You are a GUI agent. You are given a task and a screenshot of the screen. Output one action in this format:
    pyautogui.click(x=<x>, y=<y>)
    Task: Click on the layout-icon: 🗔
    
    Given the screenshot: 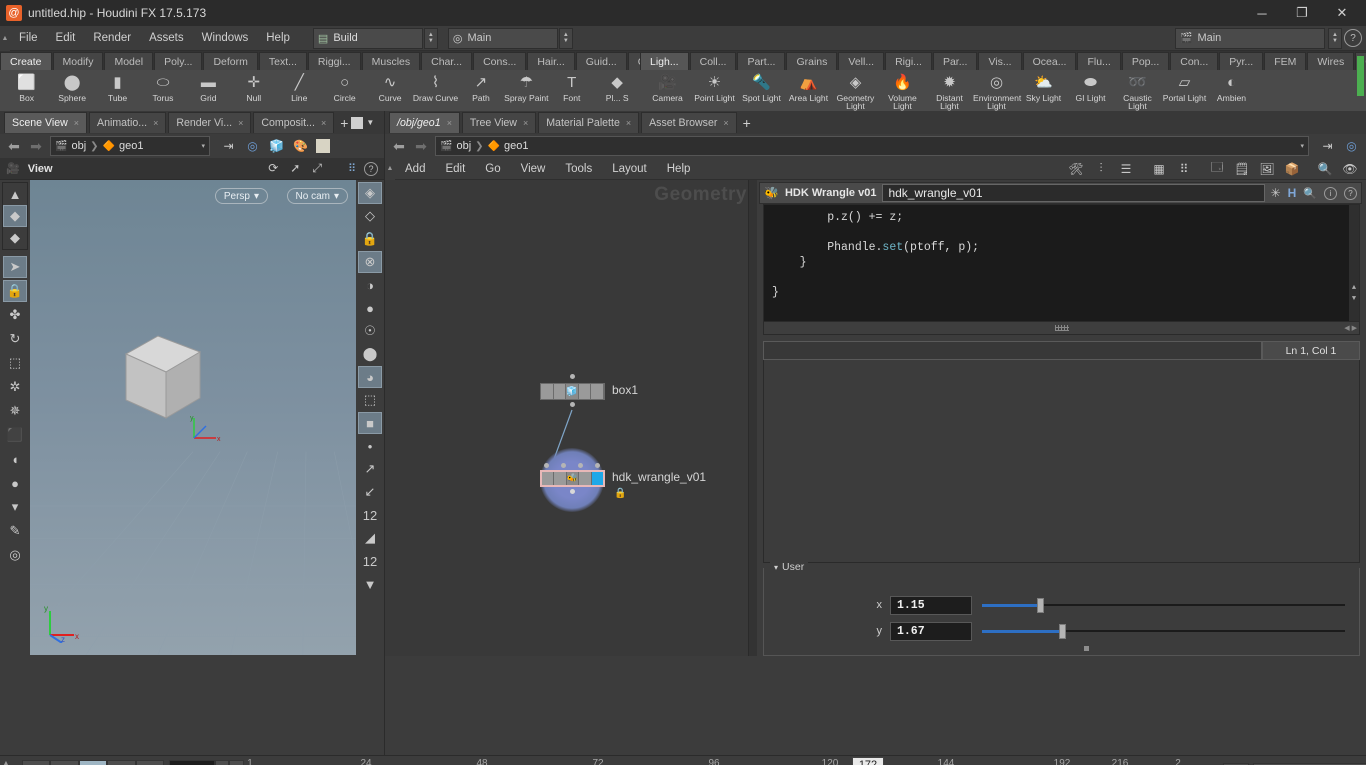 What is the action you would take?
    pyautogui.click(x=1217, y=168)
    